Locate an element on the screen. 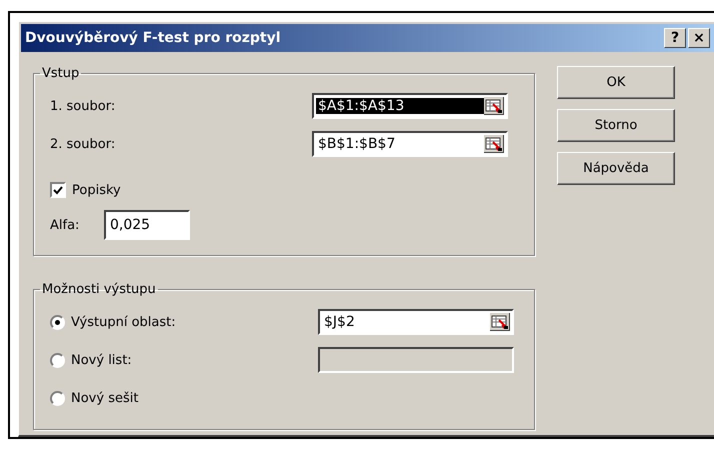 This screenshot has height=450, width=714. checkbox-label: Popisky is located at coordinates (96, 190).